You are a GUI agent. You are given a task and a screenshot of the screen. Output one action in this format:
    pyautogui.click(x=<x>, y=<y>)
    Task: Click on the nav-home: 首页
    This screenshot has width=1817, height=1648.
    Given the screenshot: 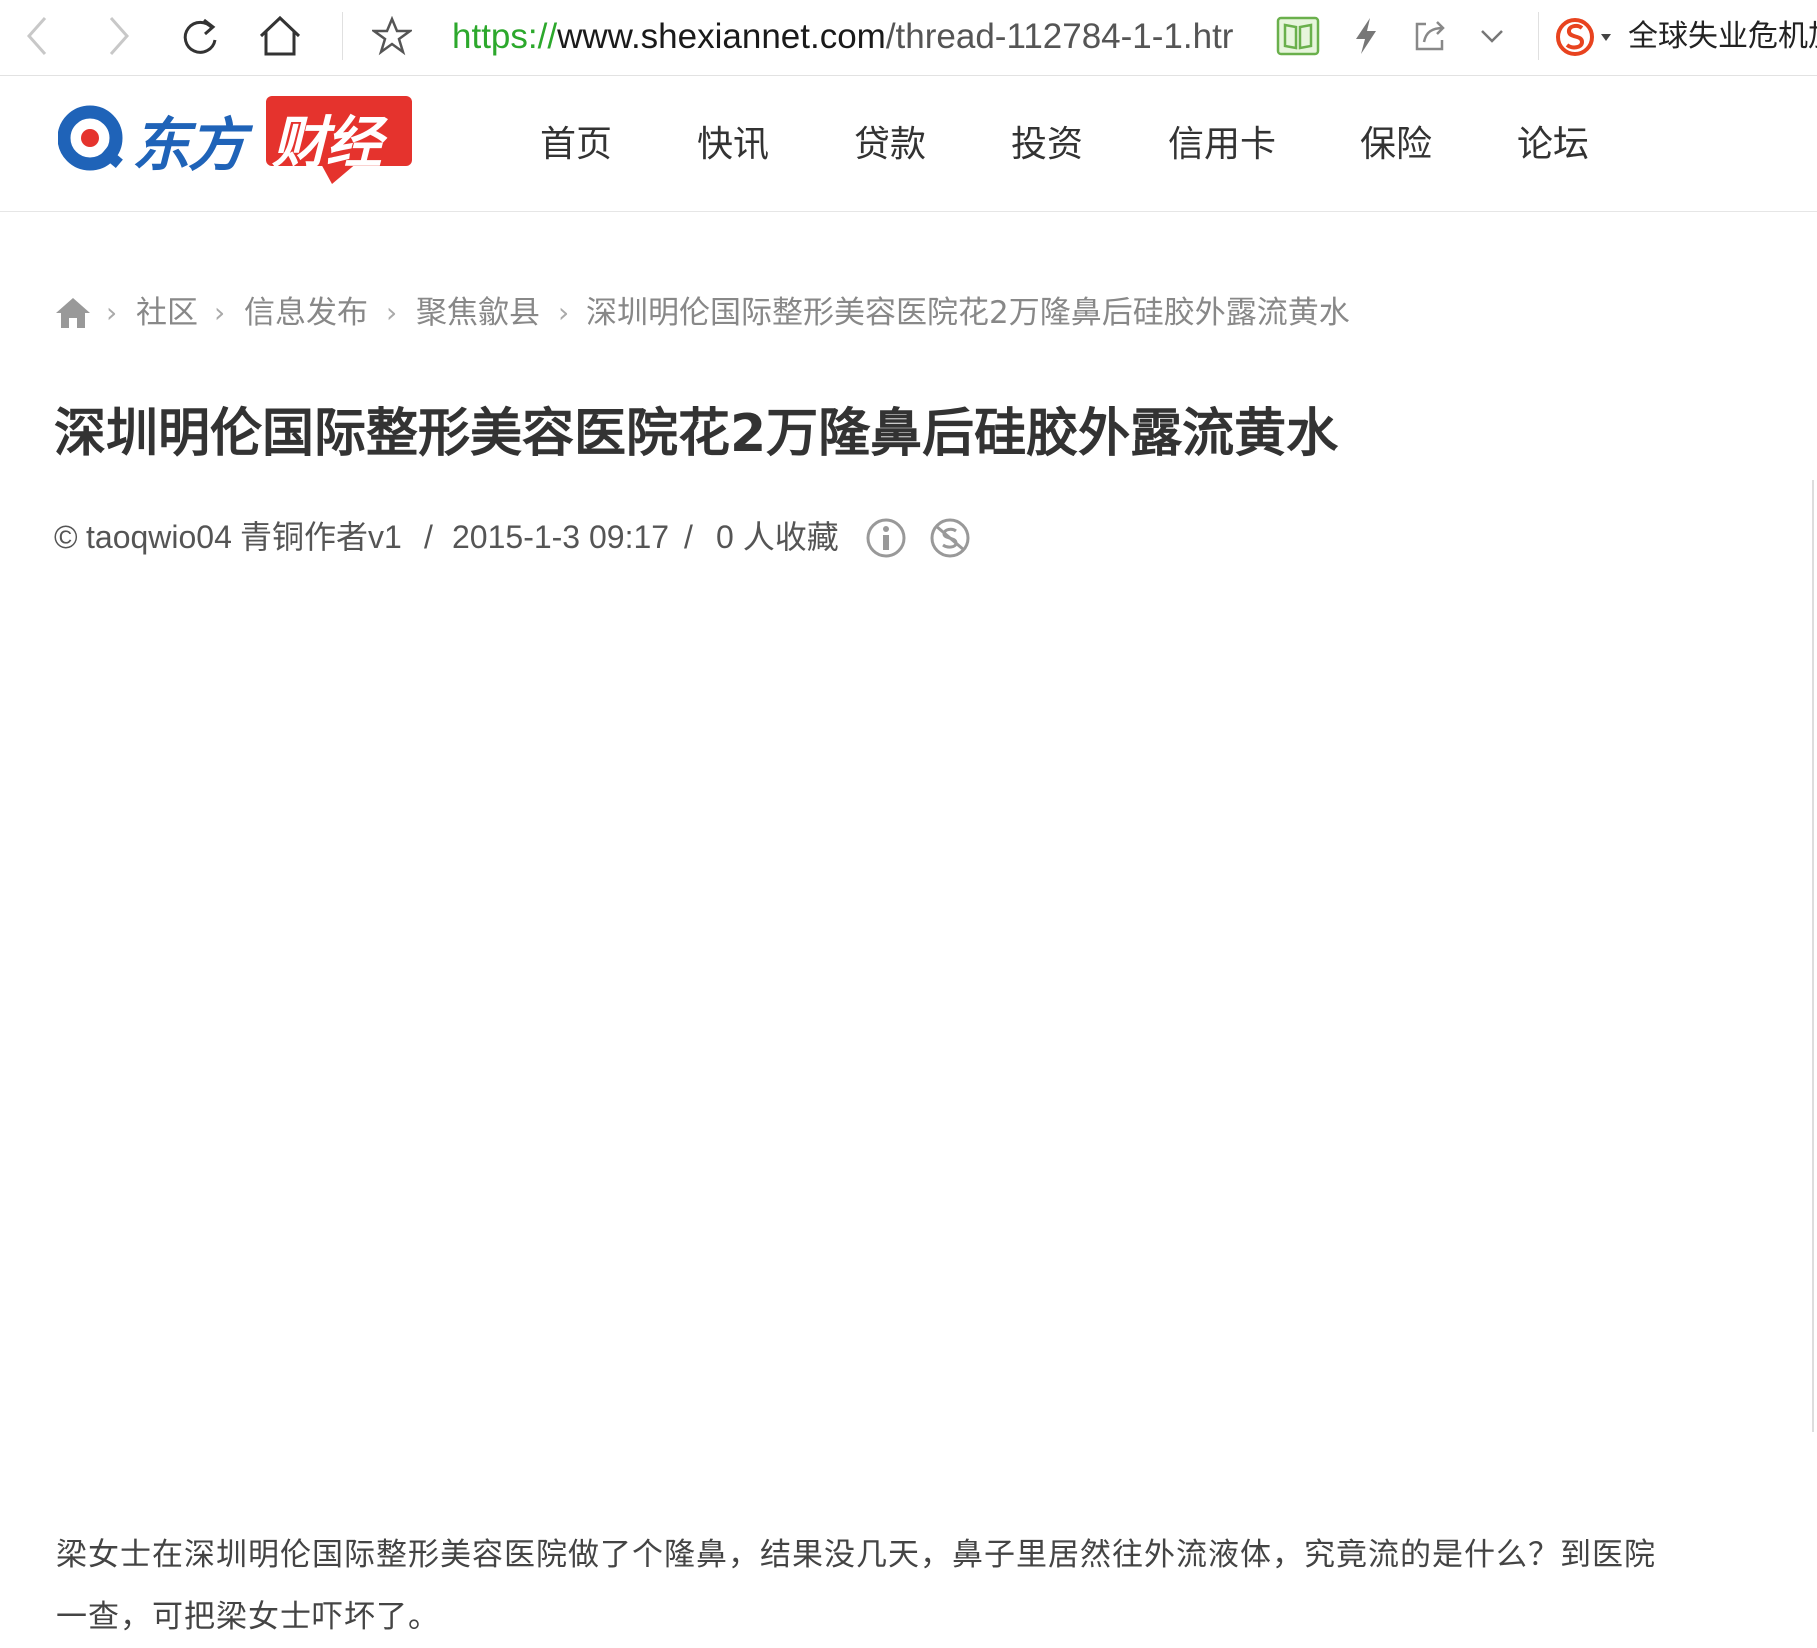 What is the action you would take?
    pyautogui.click(x=576, y=145)
    